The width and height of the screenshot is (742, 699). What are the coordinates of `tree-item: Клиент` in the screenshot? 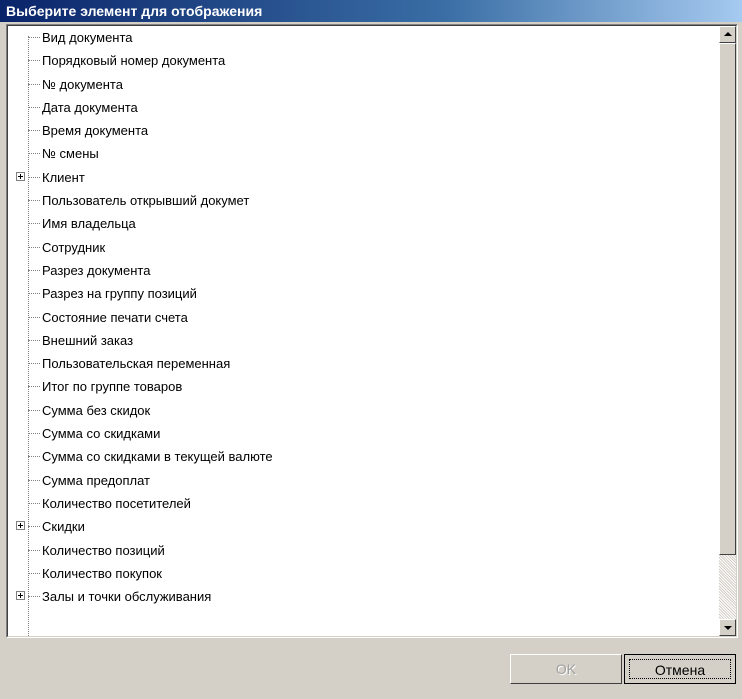 It's located at (363, 177).